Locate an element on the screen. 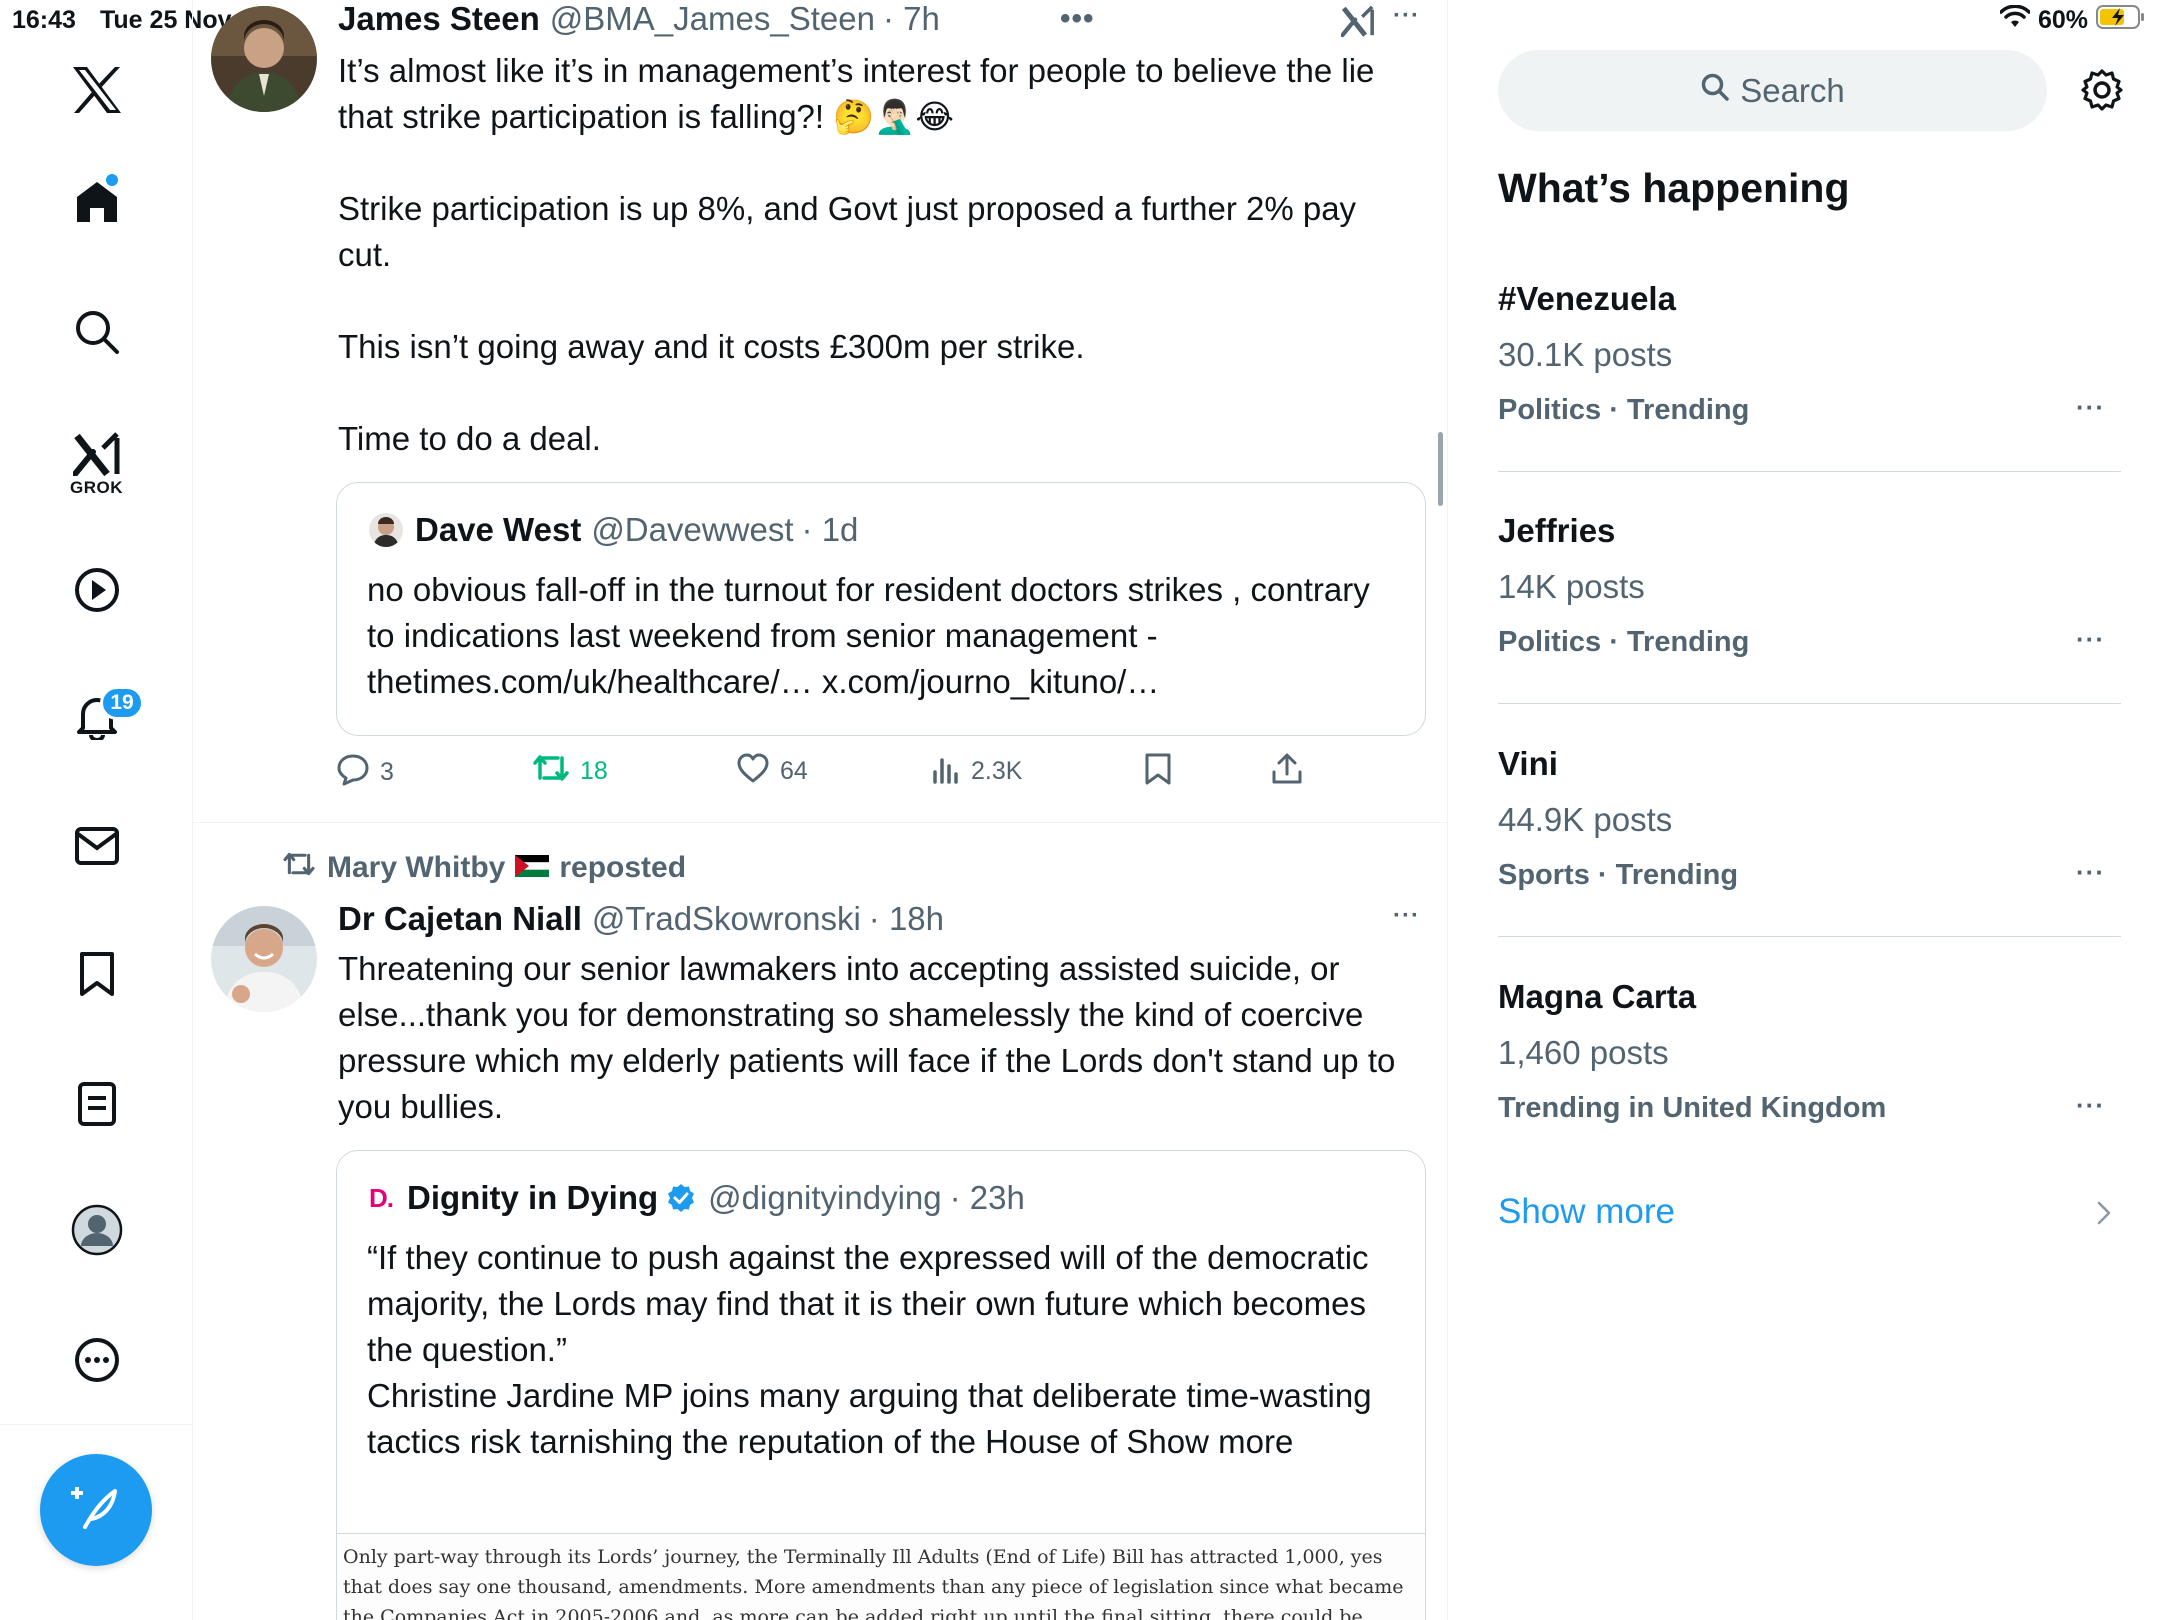 Image resolution: width=2160 pixels, height=1620 pixels. settings-button is located at coordinates (2102, 92).